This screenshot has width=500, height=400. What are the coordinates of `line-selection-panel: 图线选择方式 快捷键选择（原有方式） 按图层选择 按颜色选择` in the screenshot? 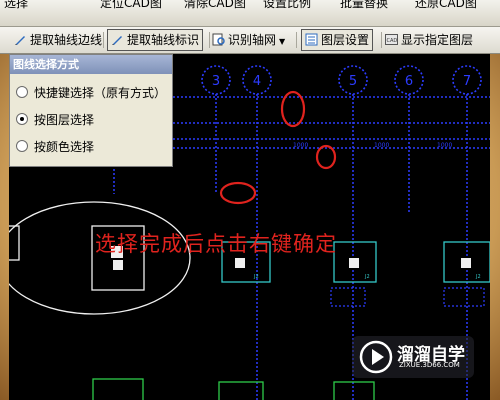 It's located at (91, 110).